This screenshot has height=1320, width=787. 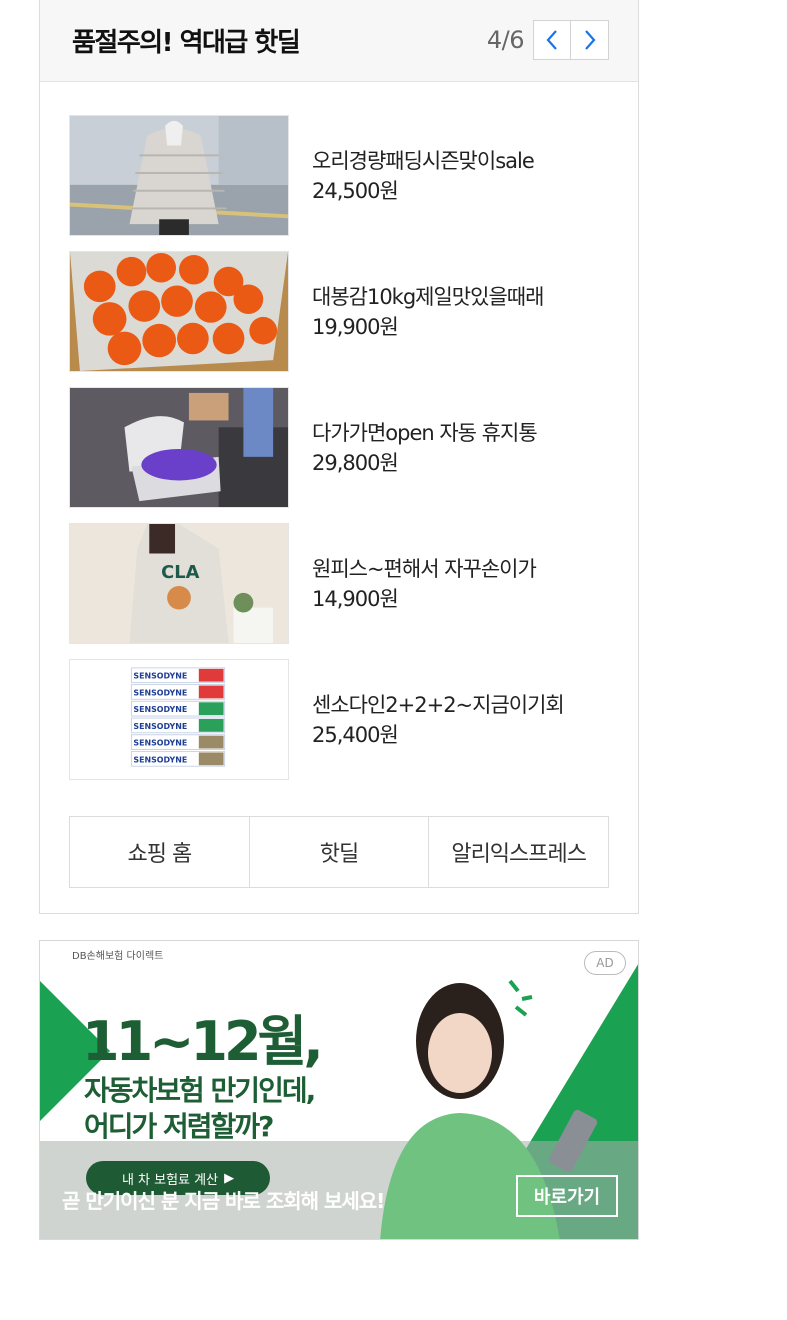 I want to click on hotdeal-header: 품절주의! 역대급 핫딜 4/6, so click(x=339, y=41).